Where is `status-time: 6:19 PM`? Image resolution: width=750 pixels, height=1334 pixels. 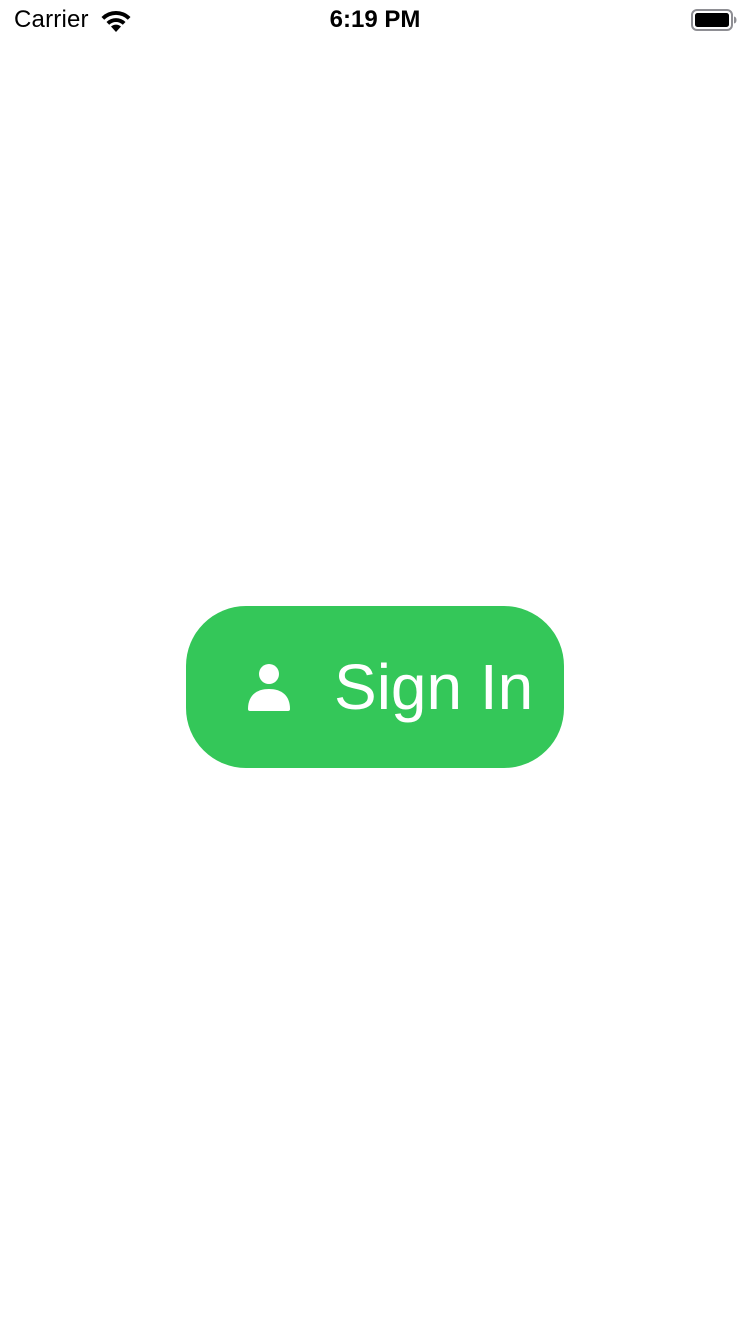
status-time: 6:19 PM is located at coordinates (375, 19).